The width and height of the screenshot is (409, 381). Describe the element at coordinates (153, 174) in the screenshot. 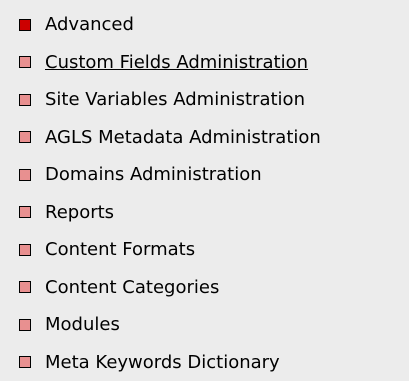

I see `menu-item-label: Domains Administration` at that location.